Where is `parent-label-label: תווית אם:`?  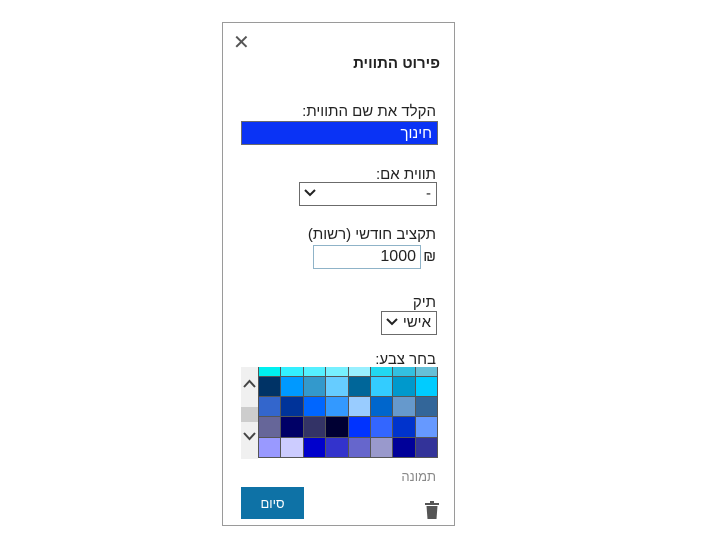
parent-label-label: תווית אם: is located at coordinates (405, 174).